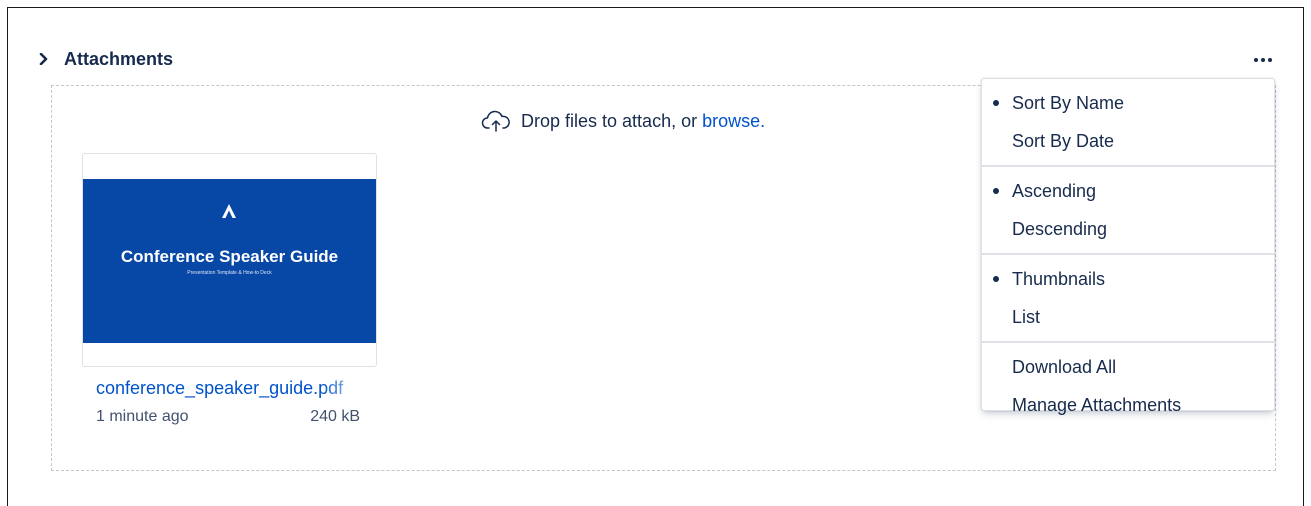 This screenshot has height=506, width=1311. What do you see at coordinates (609, 120) in the screenshot?
I see `drop-message-text: Drop files to attach, or` at bounding box center [609, 120].